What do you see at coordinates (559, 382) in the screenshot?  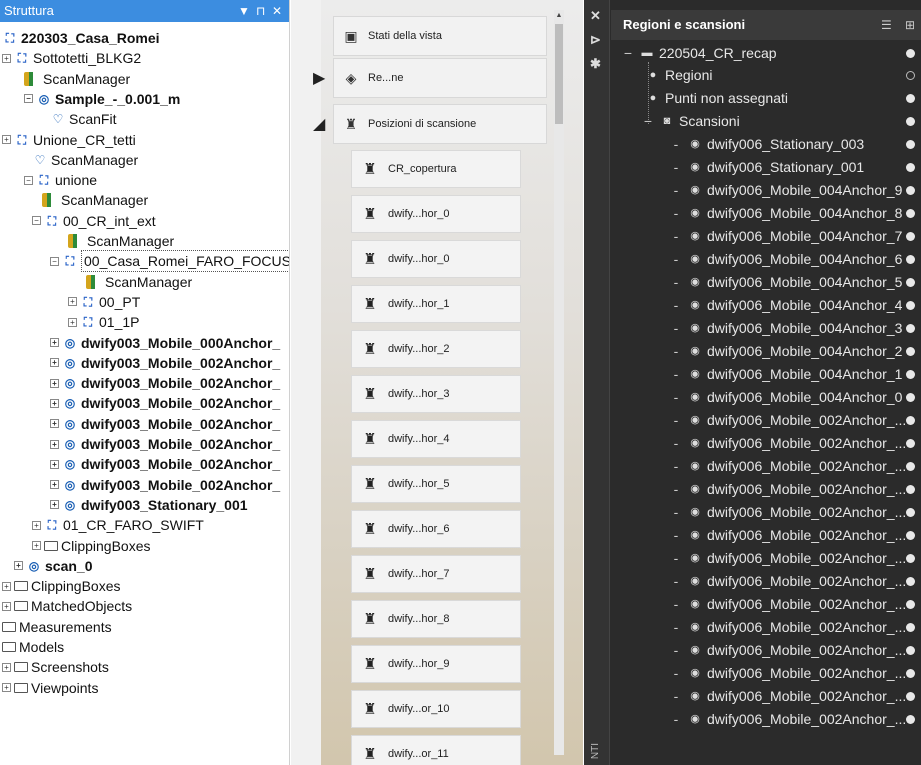 I see `scrollbar: ▲` at bounding box center [559, 382].